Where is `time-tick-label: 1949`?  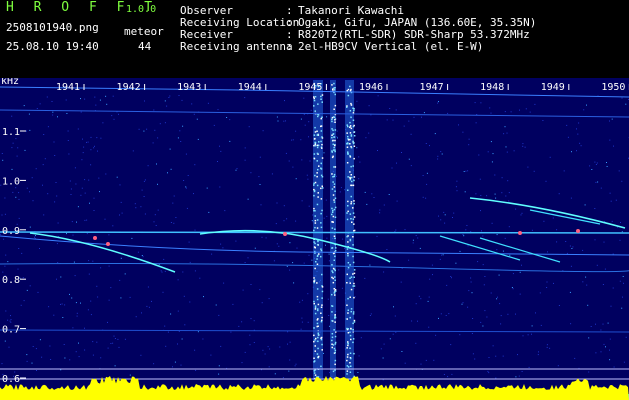
time-tick-label: 1949 is located at coordinates (553, 87).